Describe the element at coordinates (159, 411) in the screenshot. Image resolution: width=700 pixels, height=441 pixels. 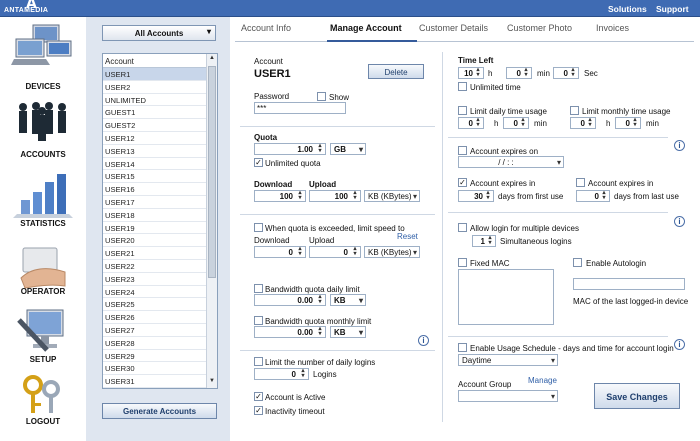
I see `generate-accounts-button: Generate Accounts` at that location.